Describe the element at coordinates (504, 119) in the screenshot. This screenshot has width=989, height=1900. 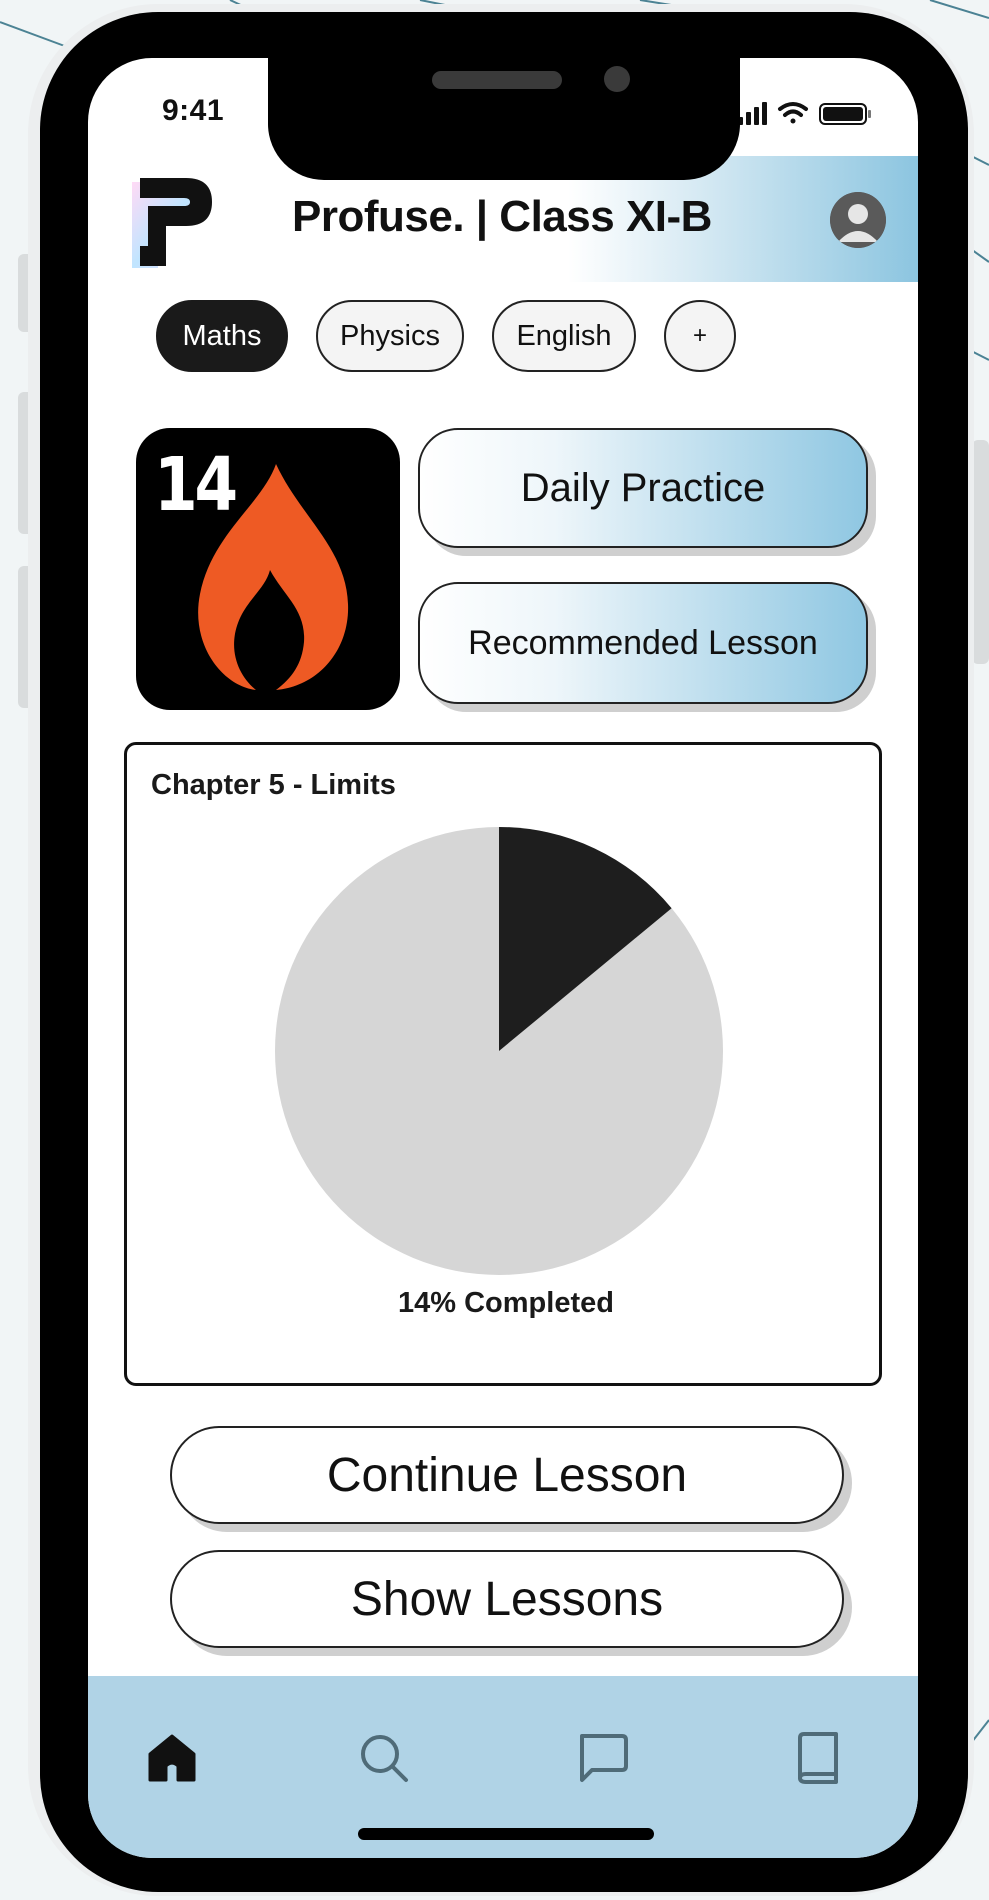
I see `phone-notch` at that location.